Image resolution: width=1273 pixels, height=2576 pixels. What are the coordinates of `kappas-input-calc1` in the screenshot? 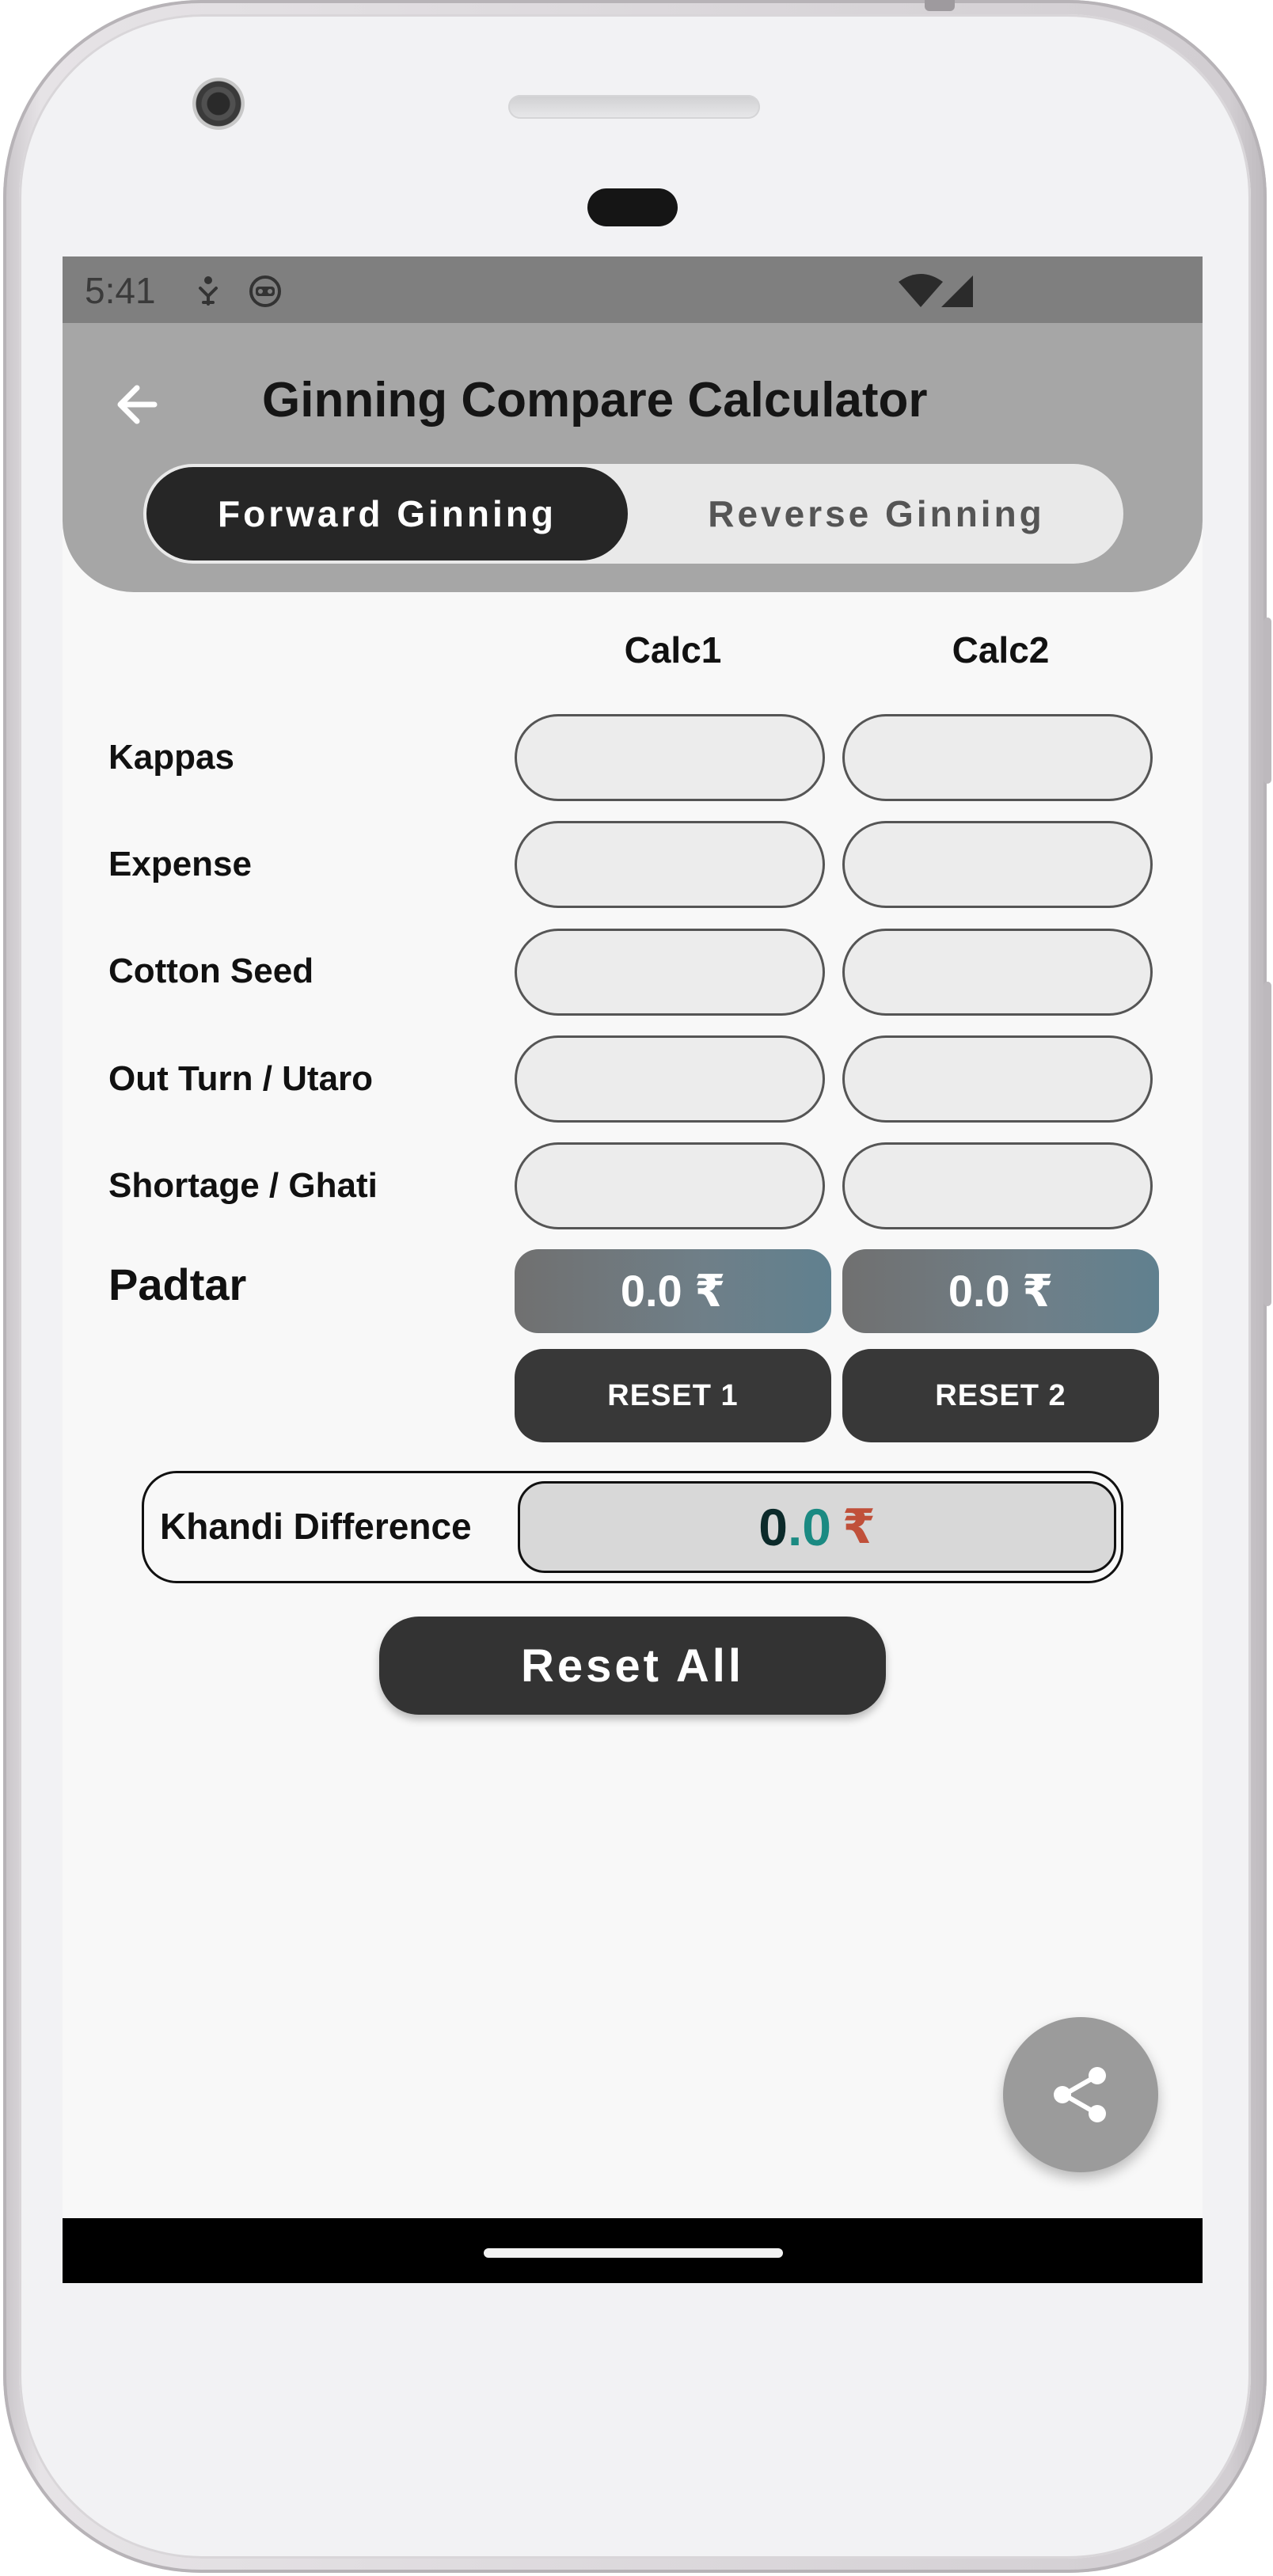 It's located at (670, 757).